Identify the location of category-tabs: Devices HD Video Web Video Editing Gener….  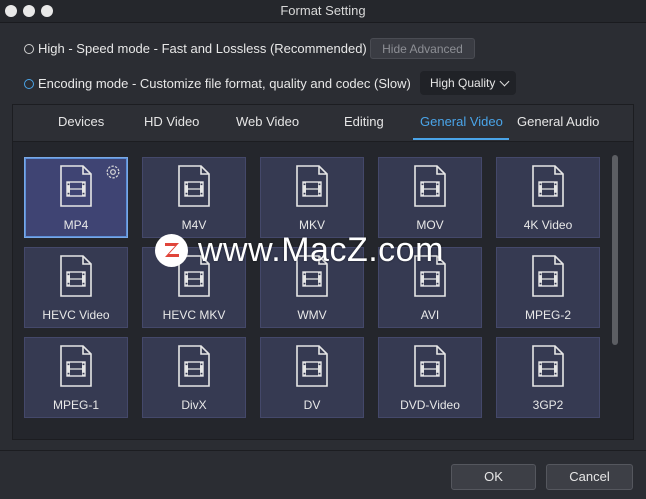
(323, 123).